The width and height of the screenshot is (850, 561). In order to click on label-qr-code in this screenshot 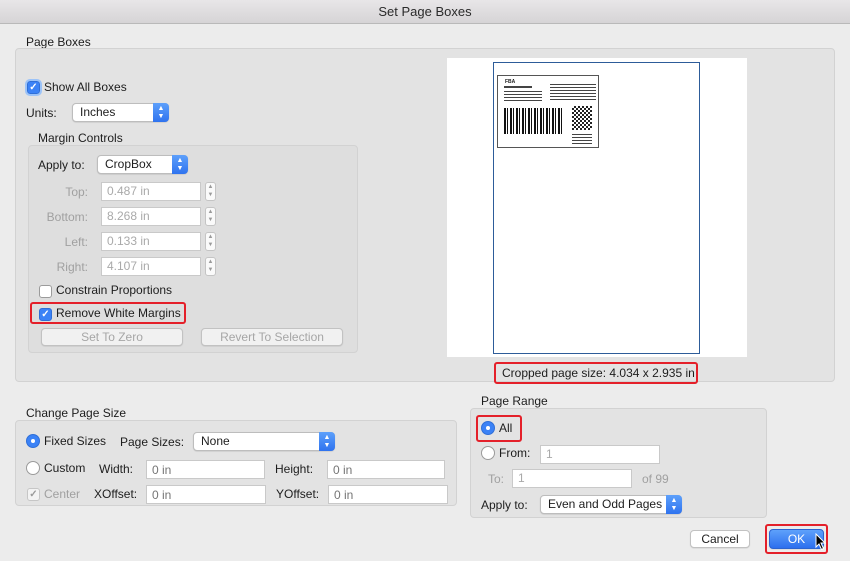, I will do `click(582, 118)`.